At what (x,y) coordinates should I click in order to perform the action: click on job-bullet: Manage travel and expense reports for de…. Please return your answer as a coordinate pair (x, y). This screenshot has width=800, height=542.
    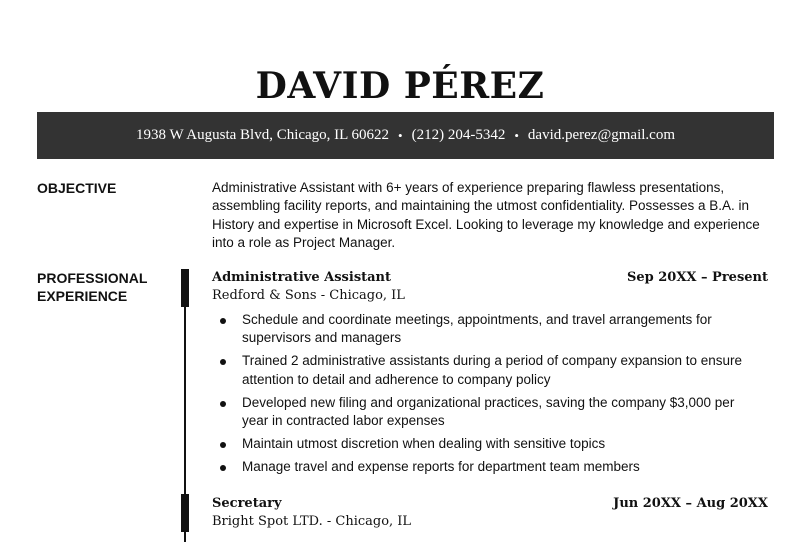
    Looking at the image, I should click on (482, 467).